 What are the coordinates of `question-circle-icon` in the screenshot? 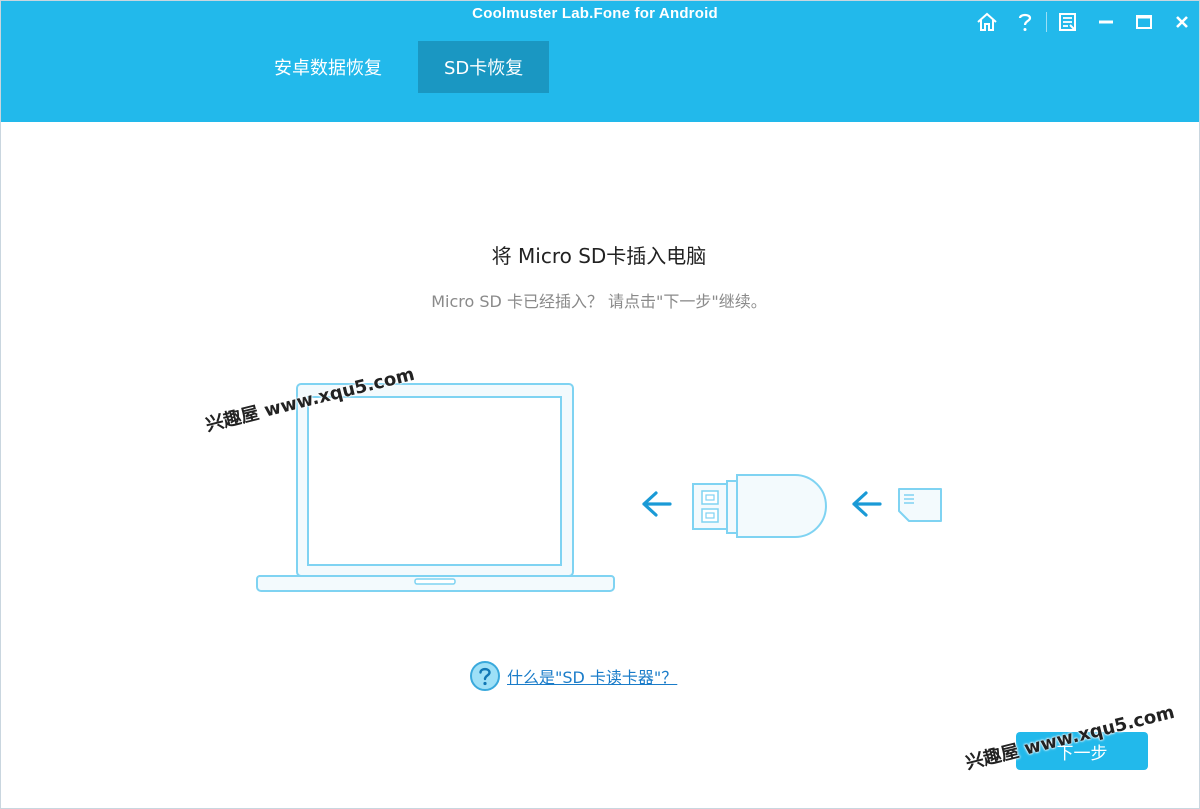 It's located at (485, 676).